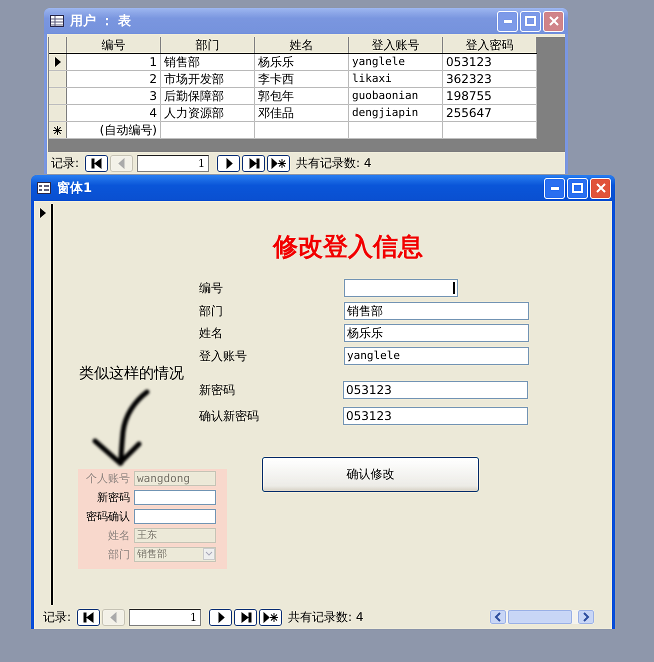  What do you see at coordinates (114, 79) in the screenshot?
I see `table-cell: 2` at bounding box center [114, 79].